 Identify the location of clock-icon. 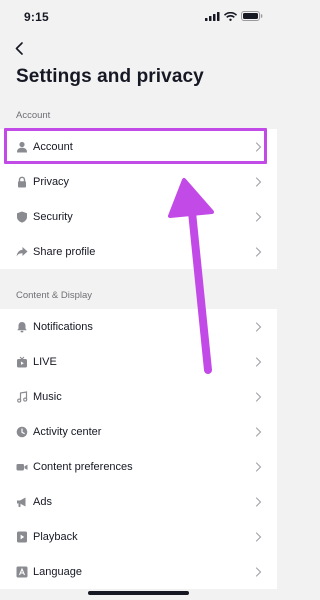
(22, 432).